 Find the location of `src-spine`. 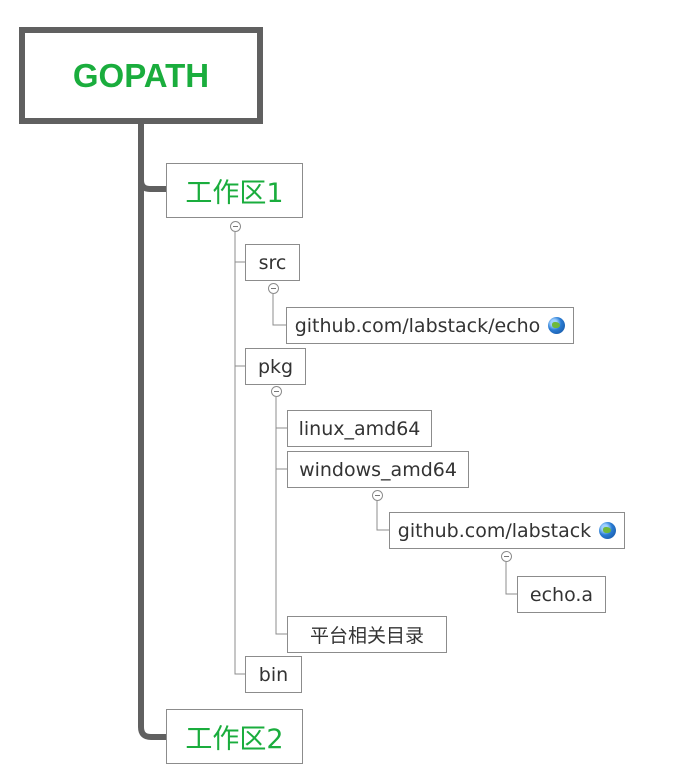

src-spine is located at coordinates (279, 310).